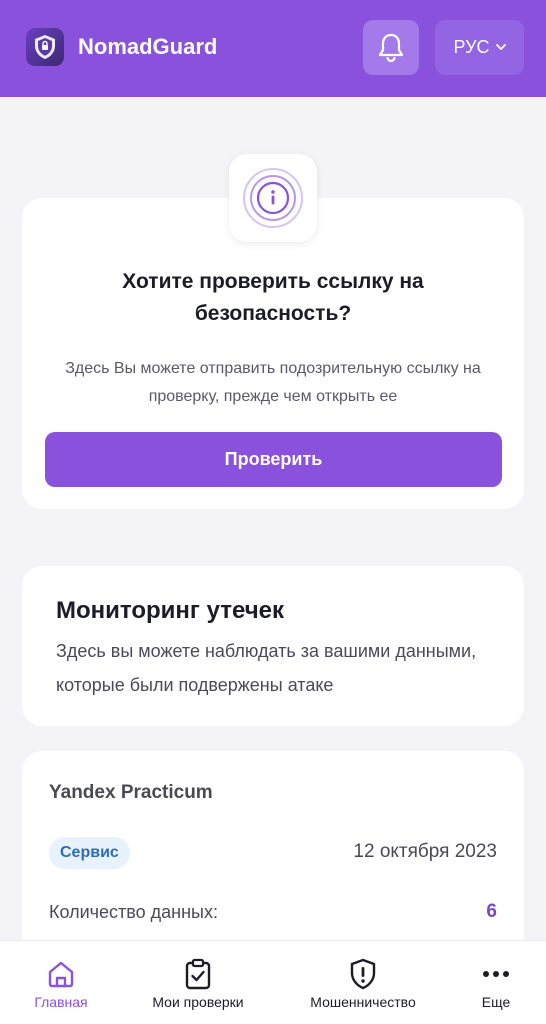 The width and height of the screenshot is (546, 1024). I want to click on nav-label-fraud: Мошенничество, so click(363, 1002).